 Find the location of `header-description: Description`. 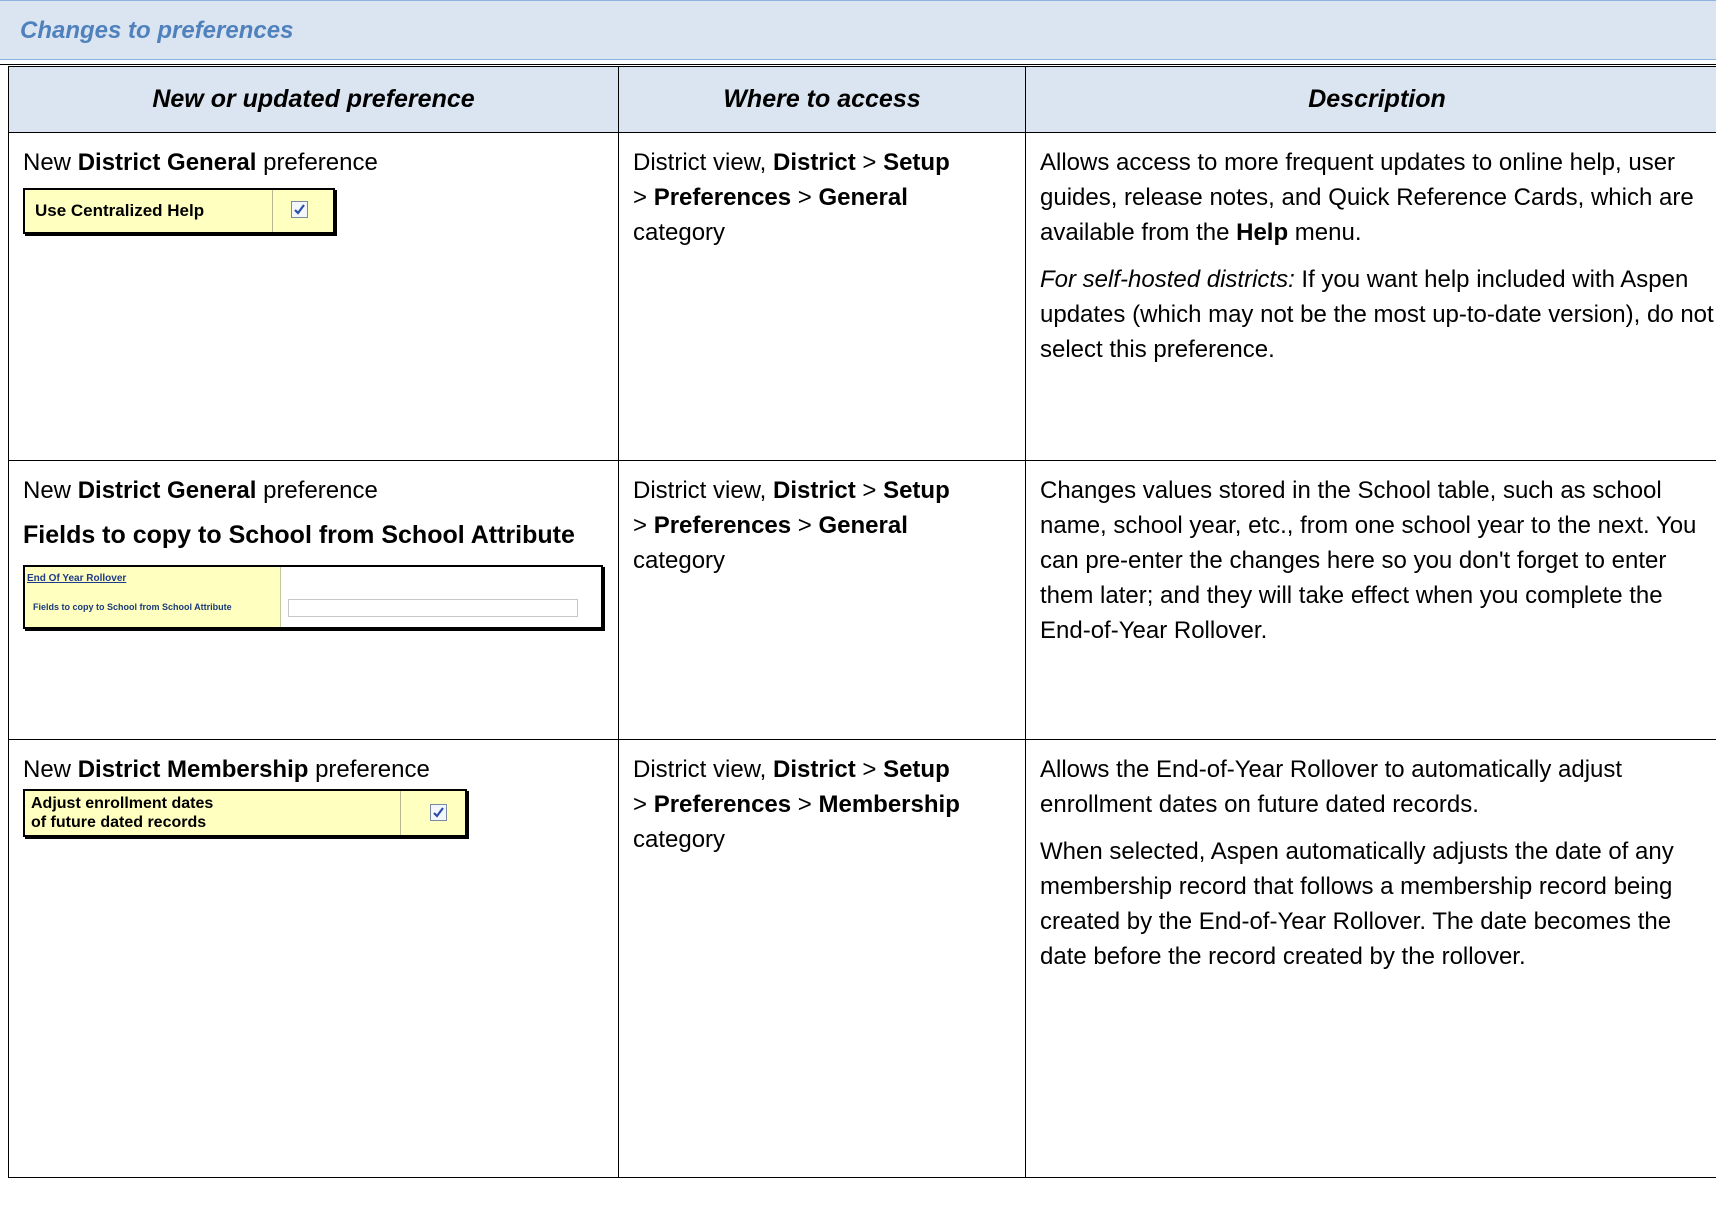

header-description: Description is located at coordinates (1370, 99).